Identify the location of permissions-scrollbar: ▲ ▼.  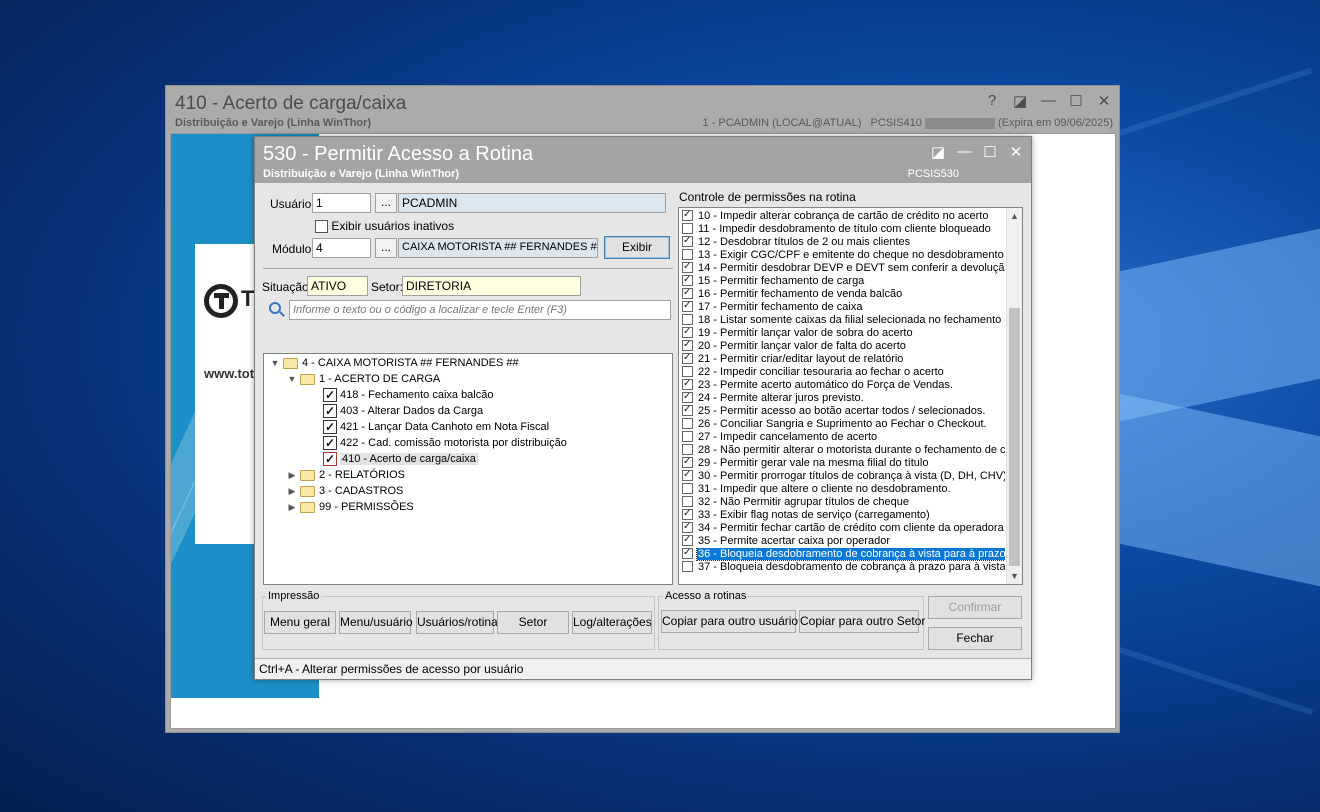
(1014, 396).